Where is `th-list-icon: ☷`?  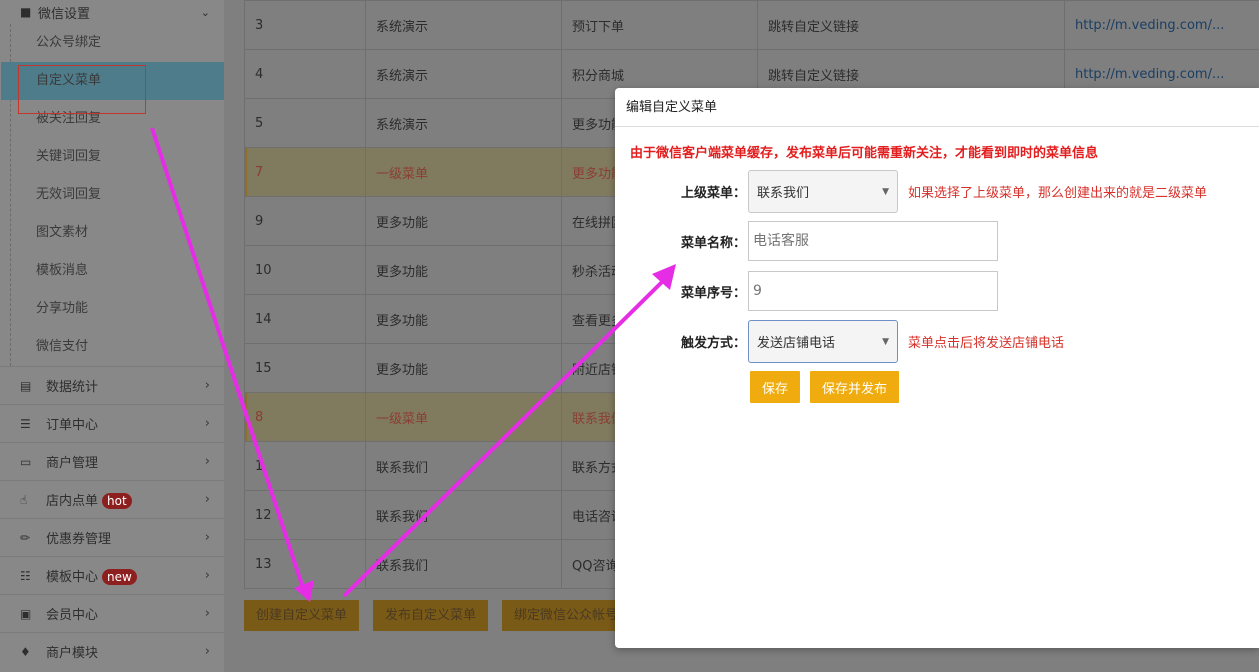
th-list-icon: ☷ is located at coordinates (25, 575).